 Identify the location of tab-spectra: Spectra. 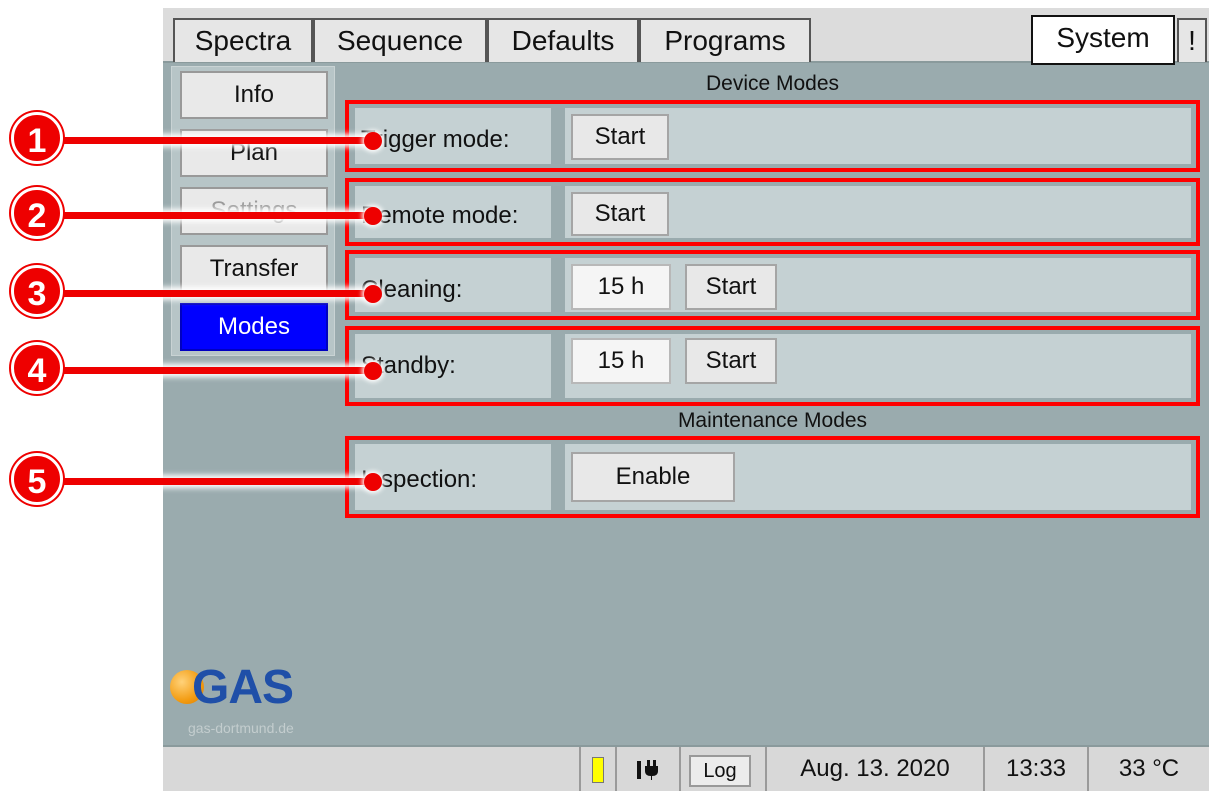
(243, 40).